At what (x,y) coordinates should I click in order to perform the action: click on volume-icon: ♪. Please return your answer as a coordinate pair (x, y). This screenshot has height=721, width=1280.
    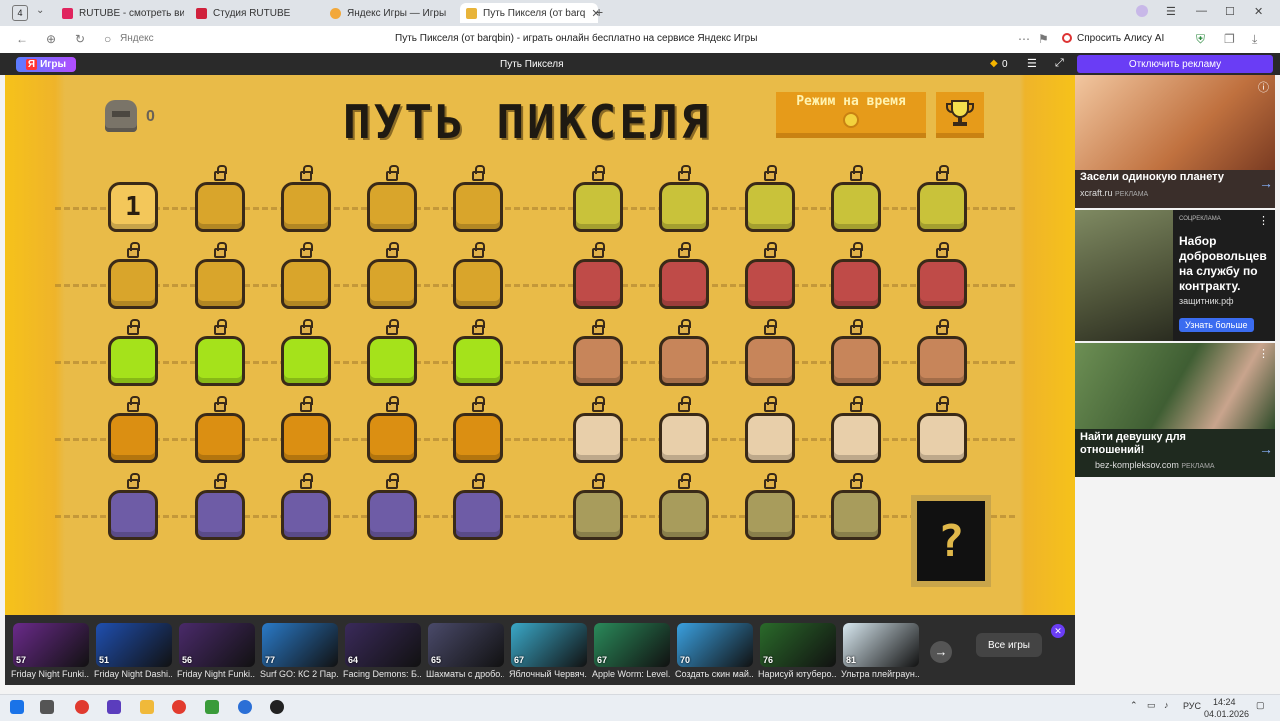
    Looking at the image, I should click on (1166, 705).